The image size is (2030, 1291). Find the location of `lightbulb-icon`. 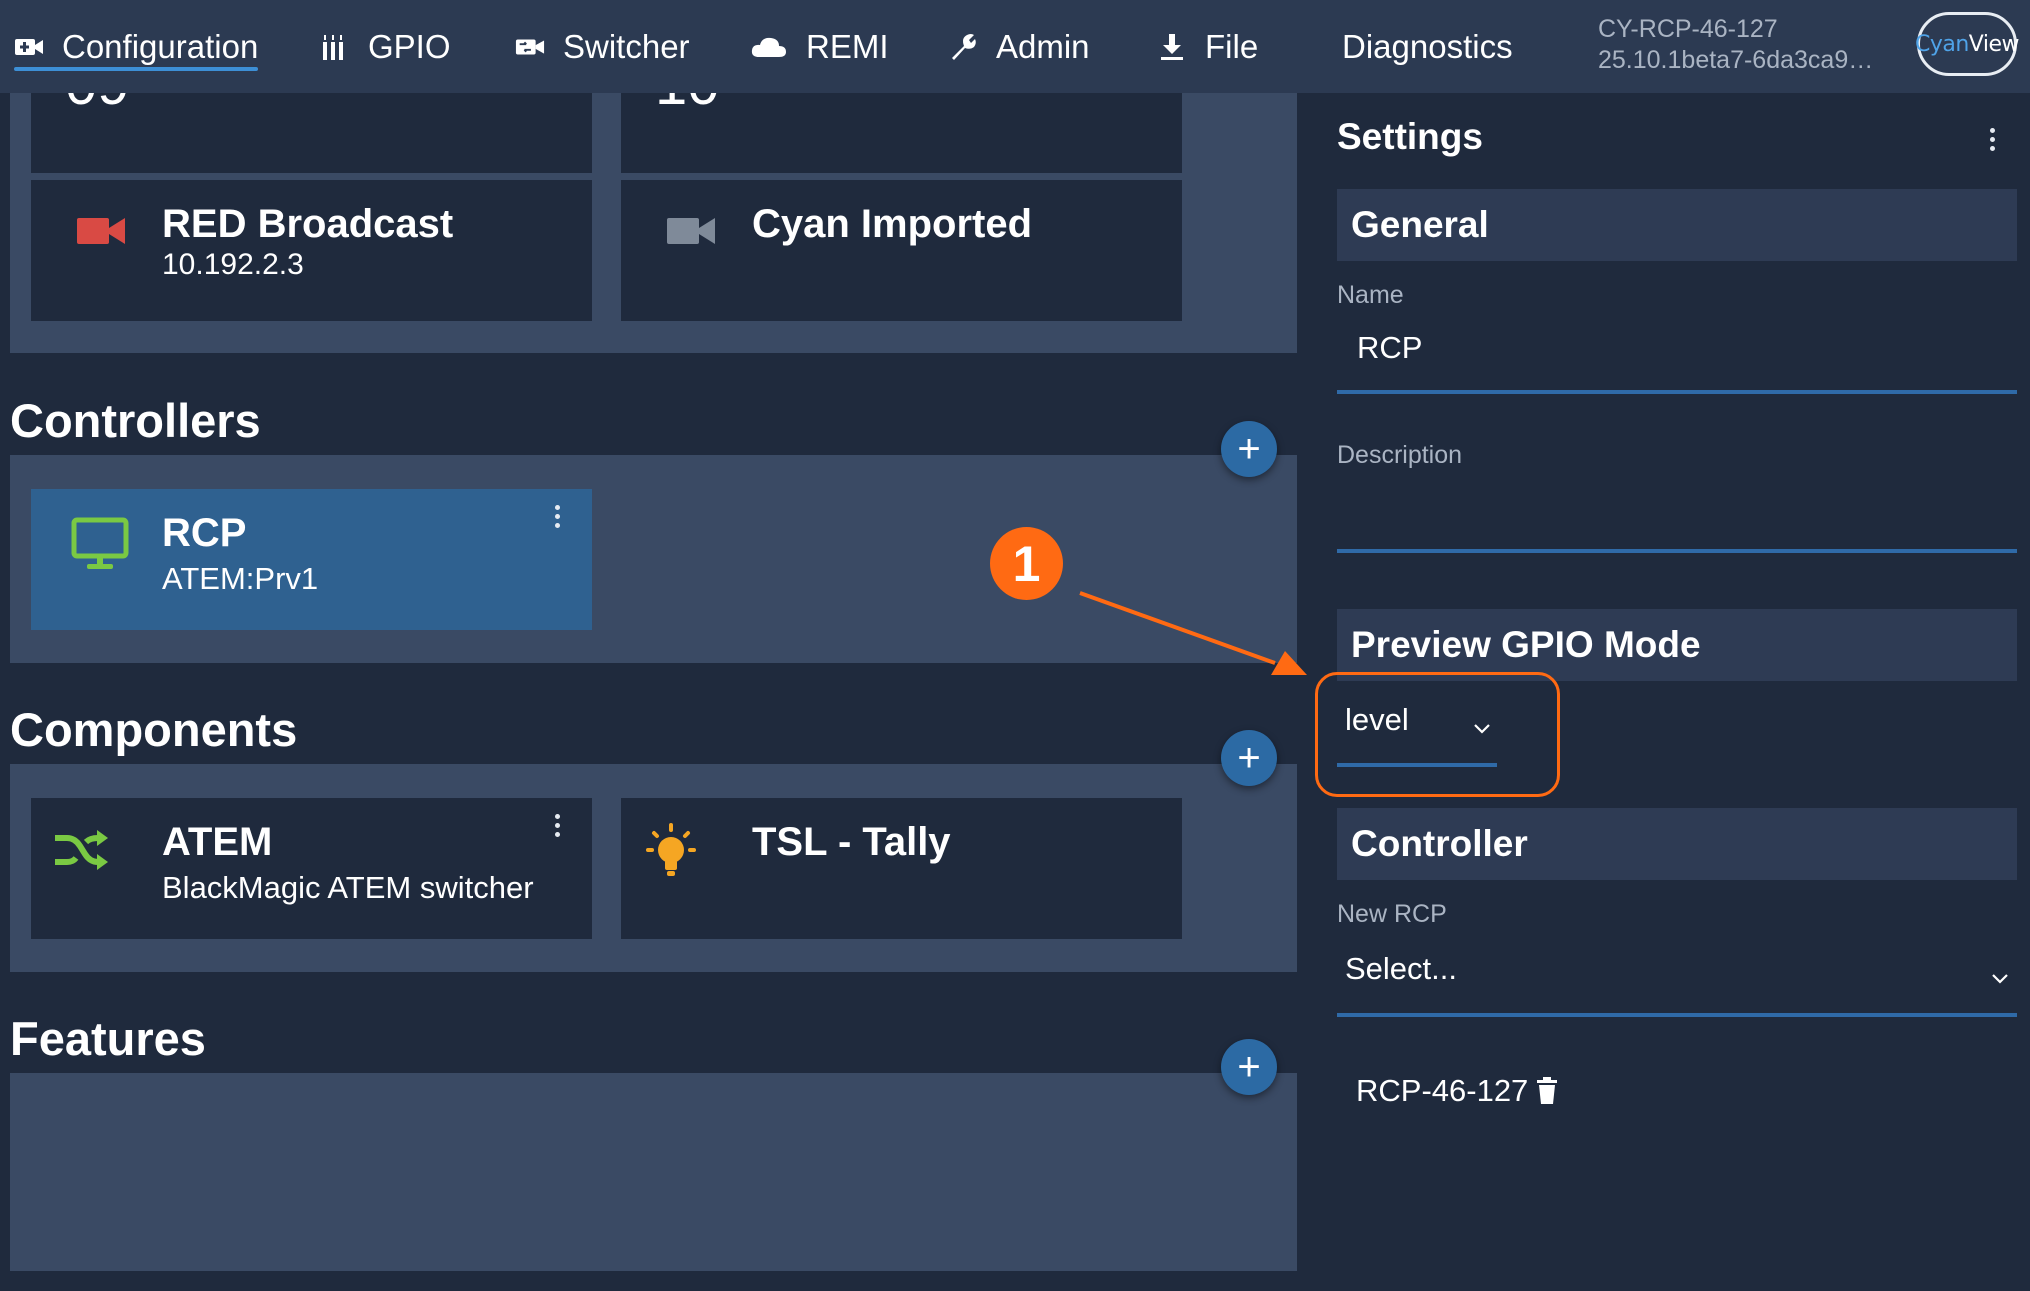

lightbulb-icon is located at coordinates (671, 852).